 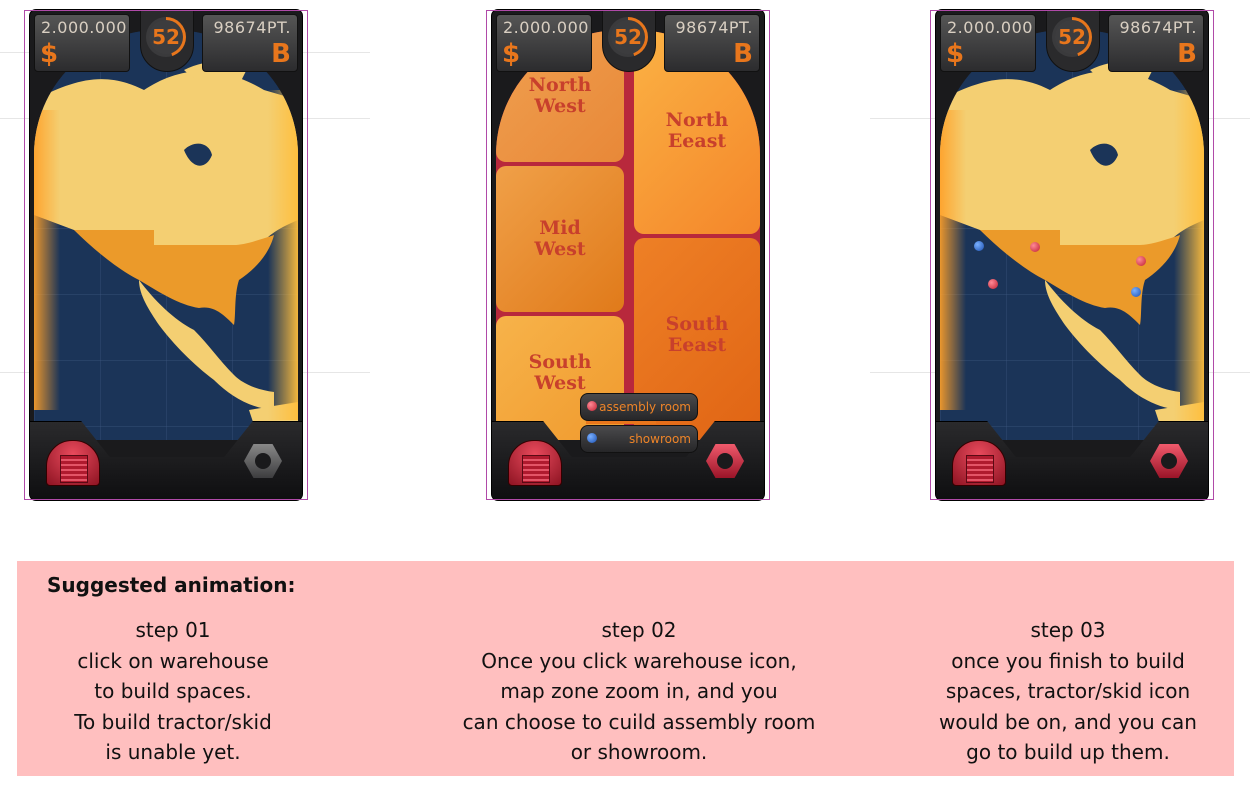 I want to click on step-line: is unable yet., so click(x=173, y=752).